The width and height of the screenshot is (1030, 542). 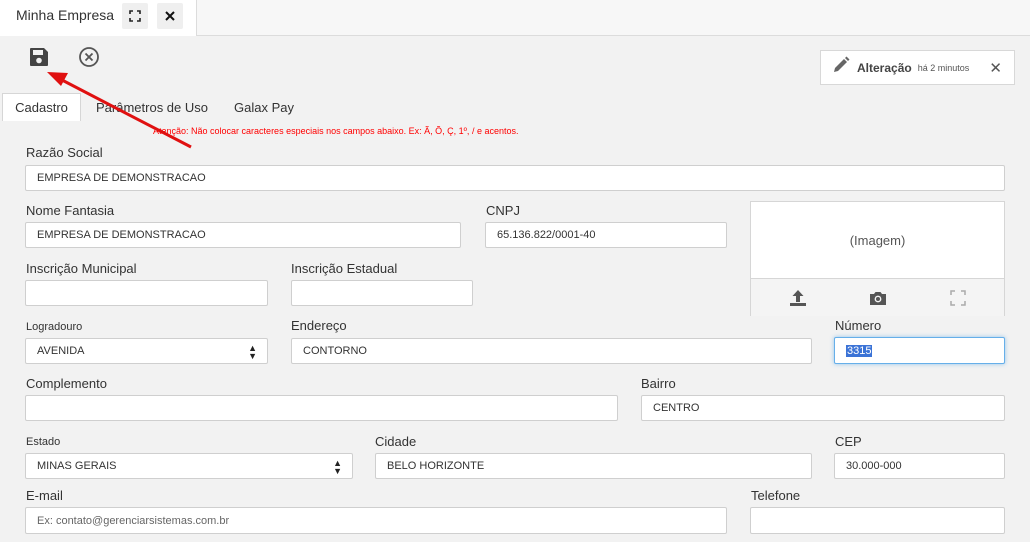 What do you see at coordinates (877, 240) in the screenshot?
I see `image-placeholder-label: (Imagem)` at bounding box center [877, 240].